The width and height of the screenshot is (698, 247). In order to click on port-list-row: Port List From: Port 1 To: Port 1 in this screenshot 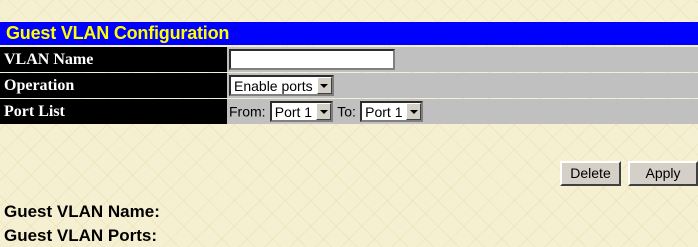, I will do `click(349, 111)`.